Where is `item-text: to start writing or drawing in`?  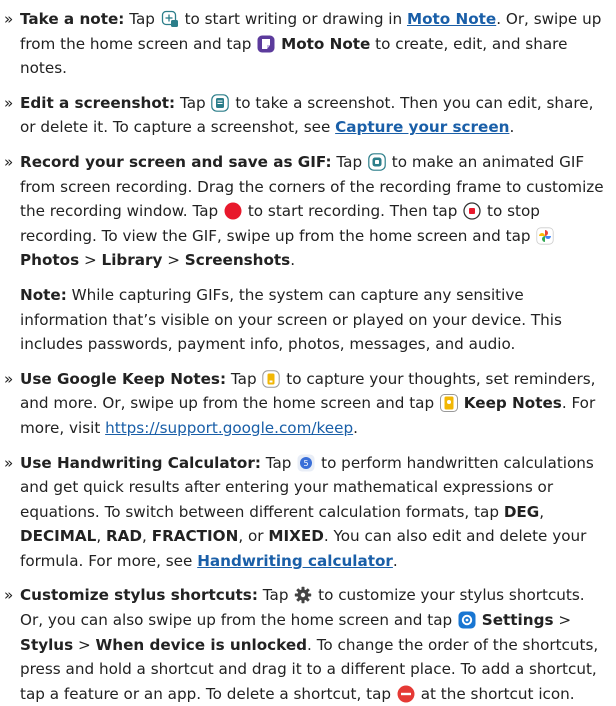
item-text: to start writing or drawing in is located at coordinates (293, 19).